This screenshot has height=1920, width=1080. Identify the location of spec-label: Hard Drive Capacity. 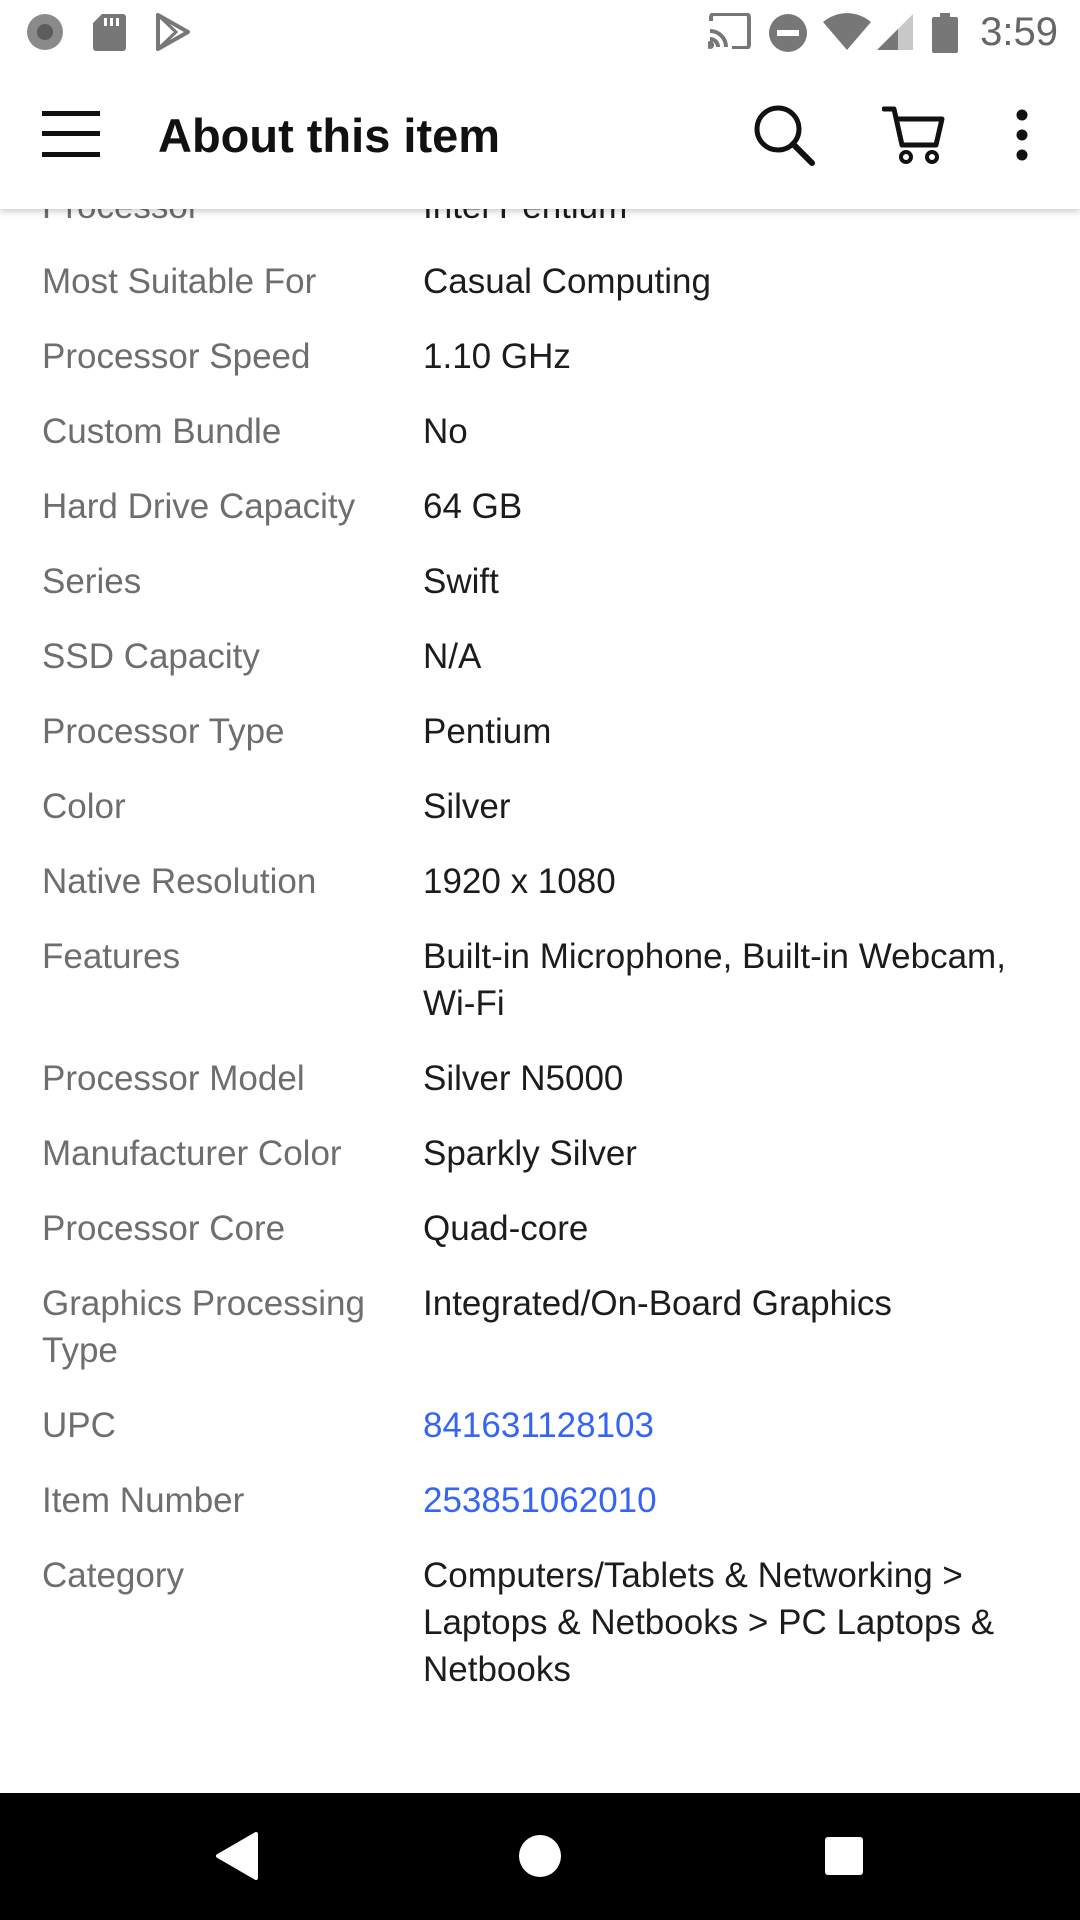
(199, 506).